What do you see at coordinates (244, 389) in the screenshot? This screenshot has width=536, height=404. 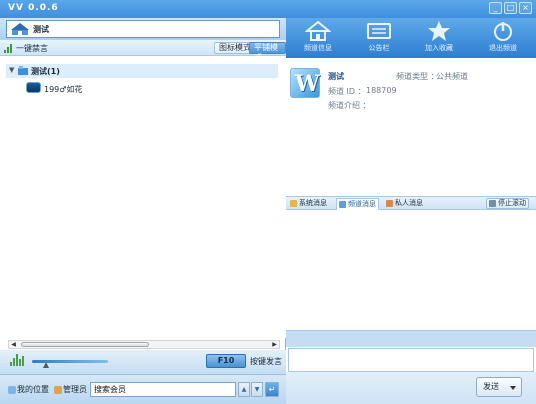 I see `search-prev-icon: ▲` at bounding box center [244, 389].